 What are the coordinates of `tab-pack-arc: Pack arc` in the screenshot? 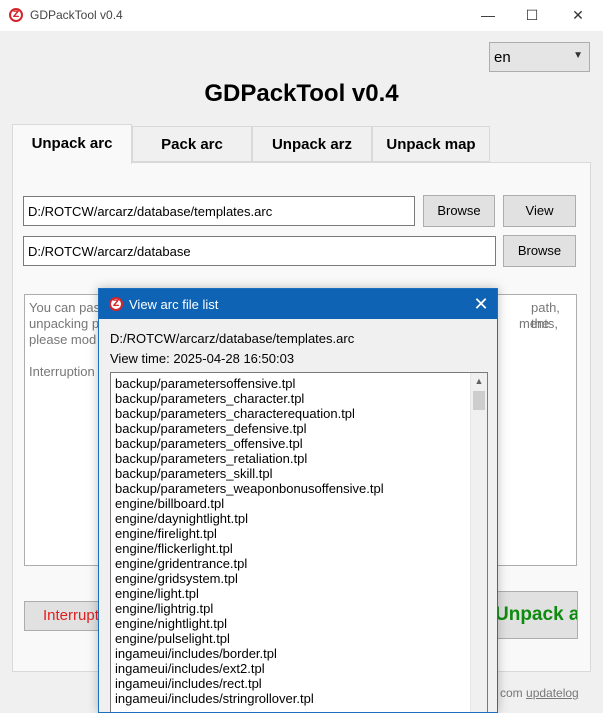 It's located at (192, 144).